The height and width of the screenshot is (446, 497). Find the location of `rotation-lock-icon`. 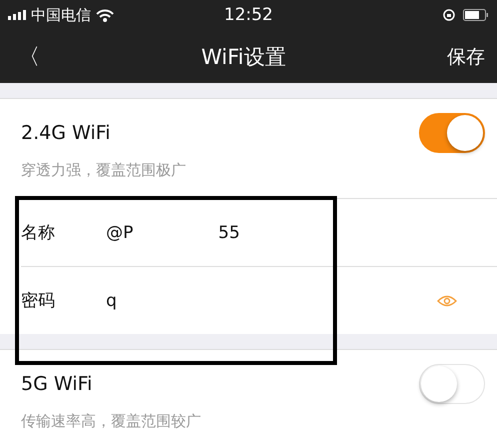

rotation-lock-icon is located at coordinates (449, 15).